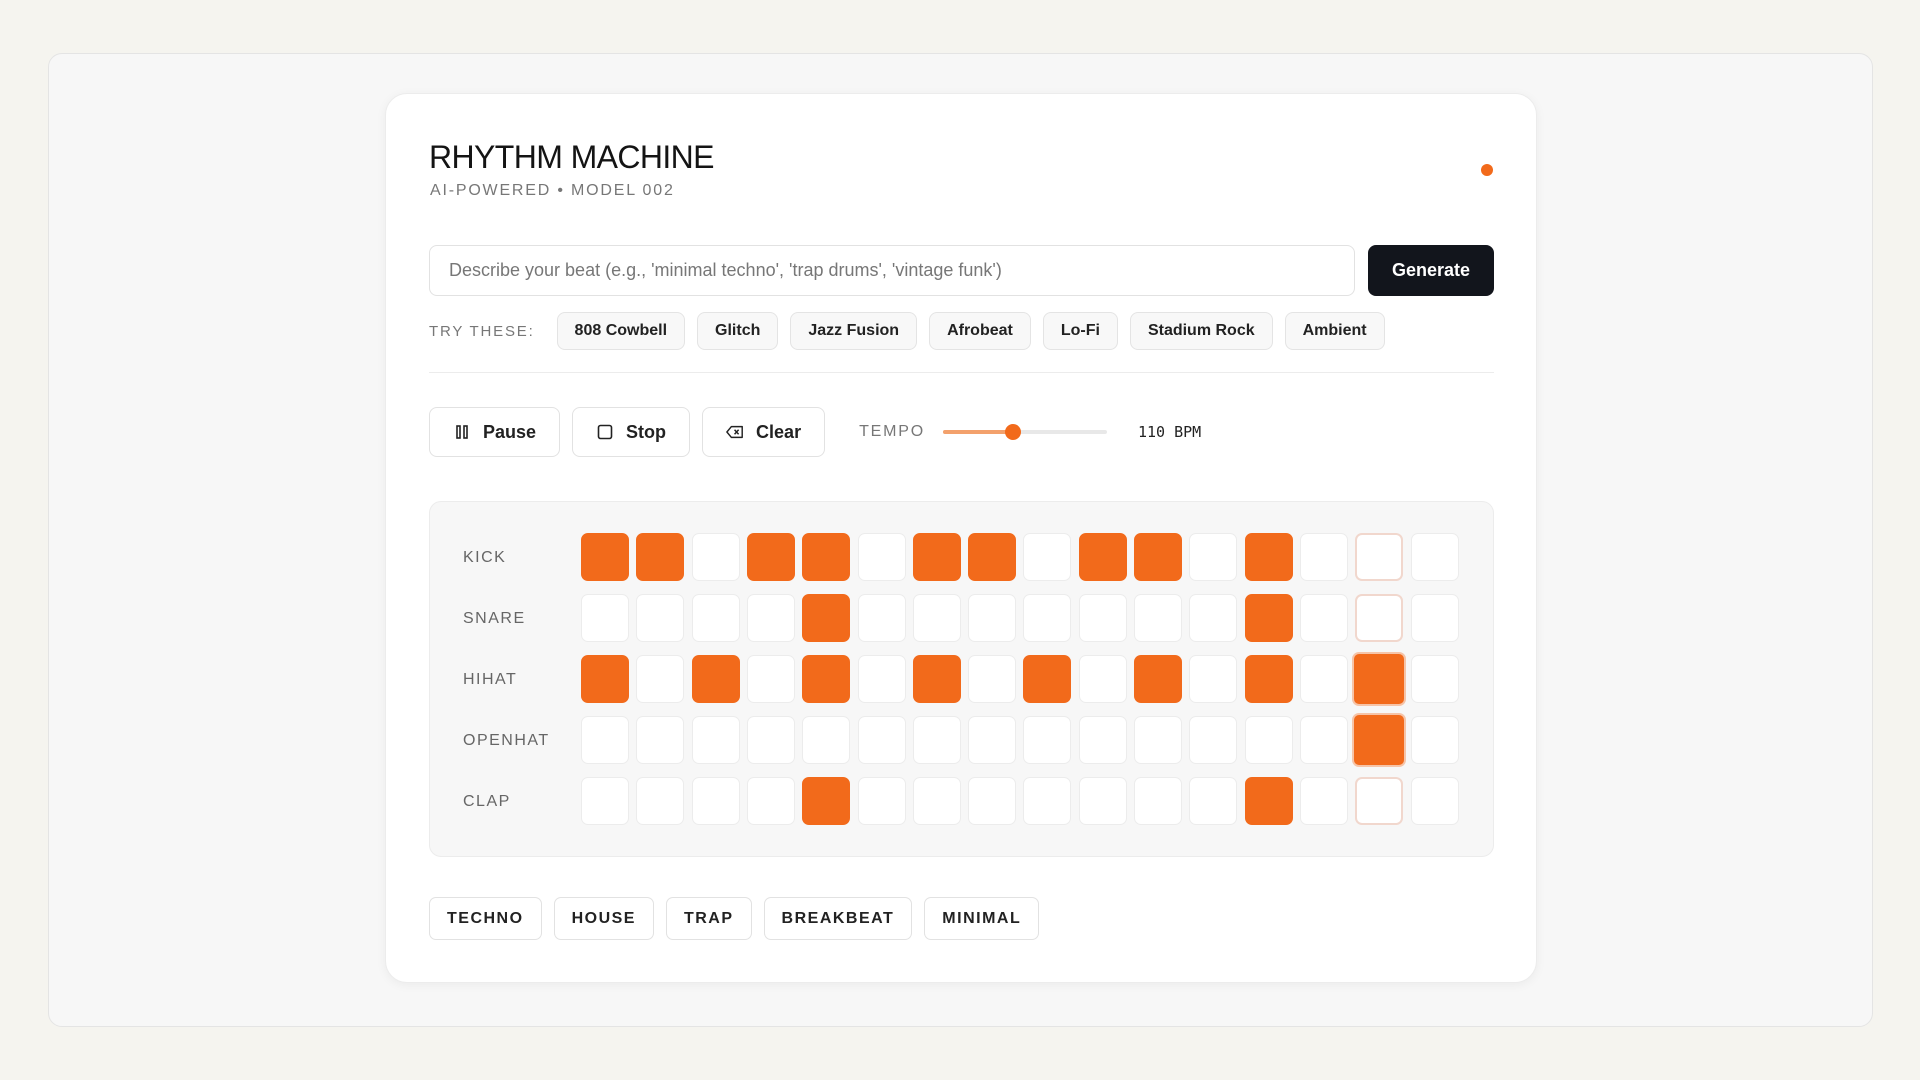 The height and width of the screenshot is (1080, 1920). Describe the element at coordinates (961, 740) in the screenshot. I see `track-row-openhat: OPENHAT` at that location.